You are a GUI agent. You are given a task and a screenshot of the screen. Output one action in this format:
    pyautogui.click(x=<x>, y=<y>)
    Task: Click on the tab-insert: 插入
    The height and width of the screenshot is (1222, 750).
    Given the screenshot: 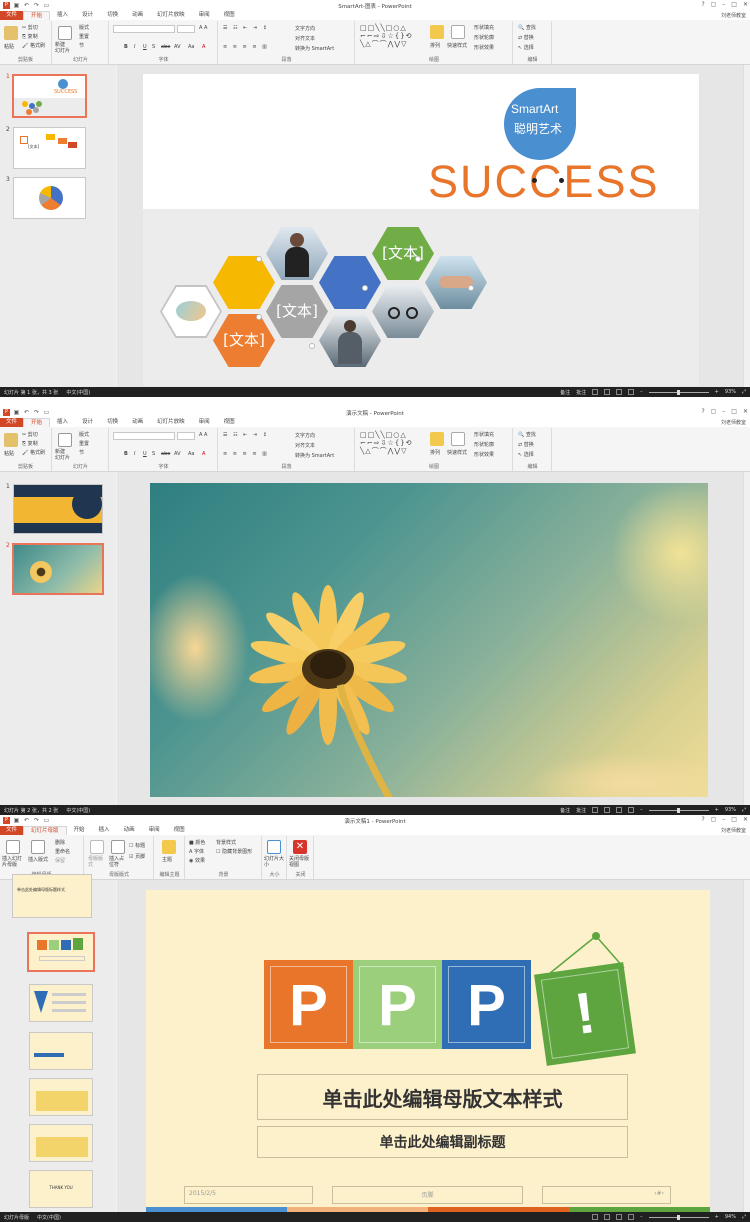 What is the action you would take?
    pyautogui.click(x=104, y=830)
    